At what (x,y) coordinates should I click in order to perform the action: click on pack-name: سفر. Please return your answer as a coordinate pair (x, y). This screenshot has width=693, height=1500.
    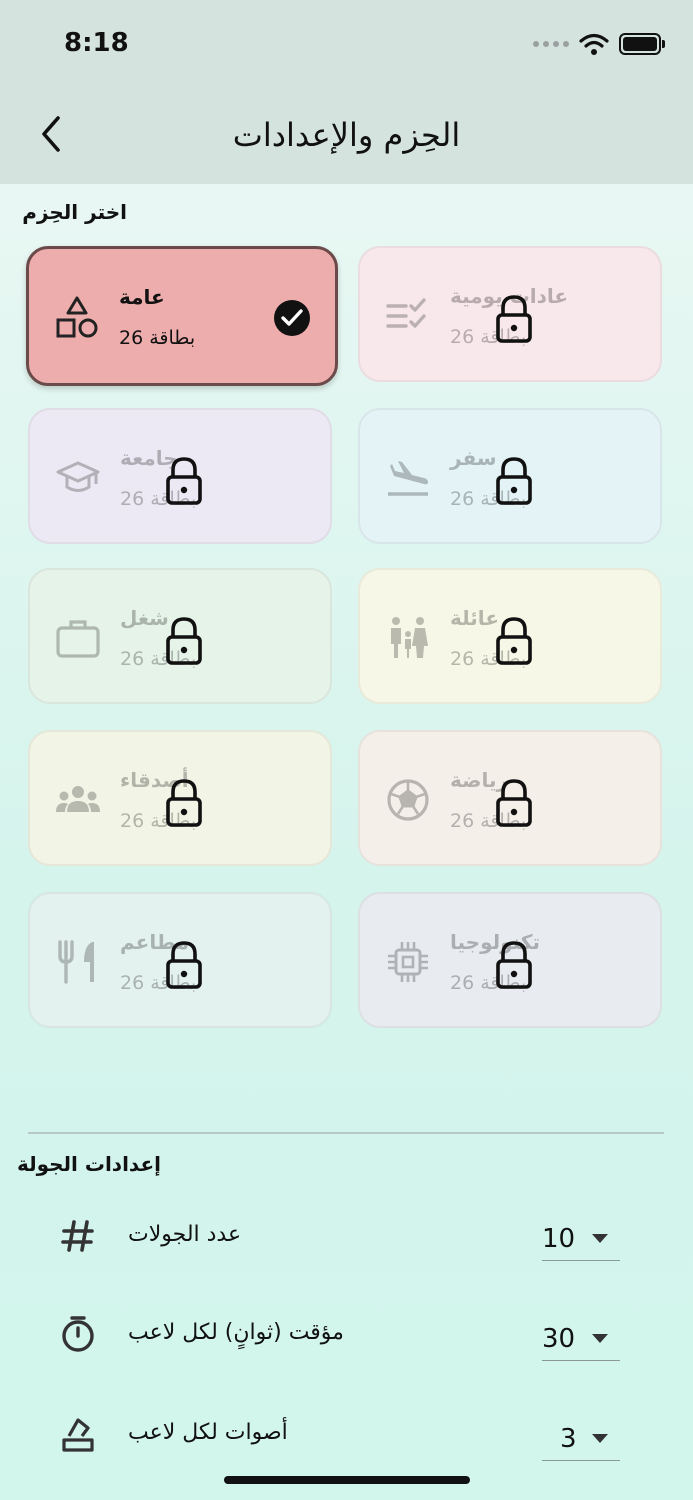
    Looking at the image, I should click on (473, 458).